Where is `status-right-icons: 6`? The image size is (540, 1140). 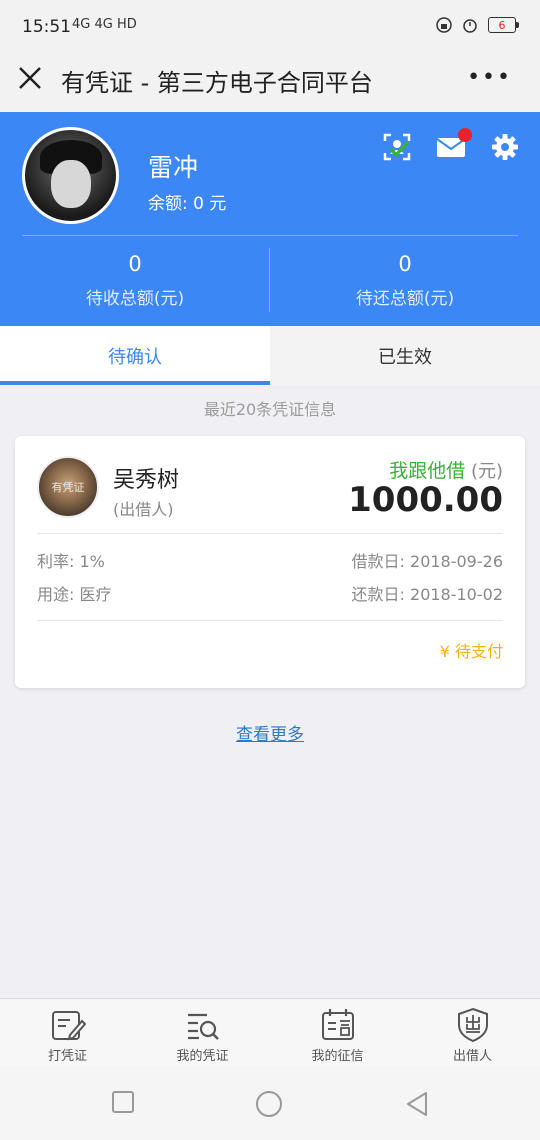
status-right-icons: 6 is located at coordinates (477, 25).